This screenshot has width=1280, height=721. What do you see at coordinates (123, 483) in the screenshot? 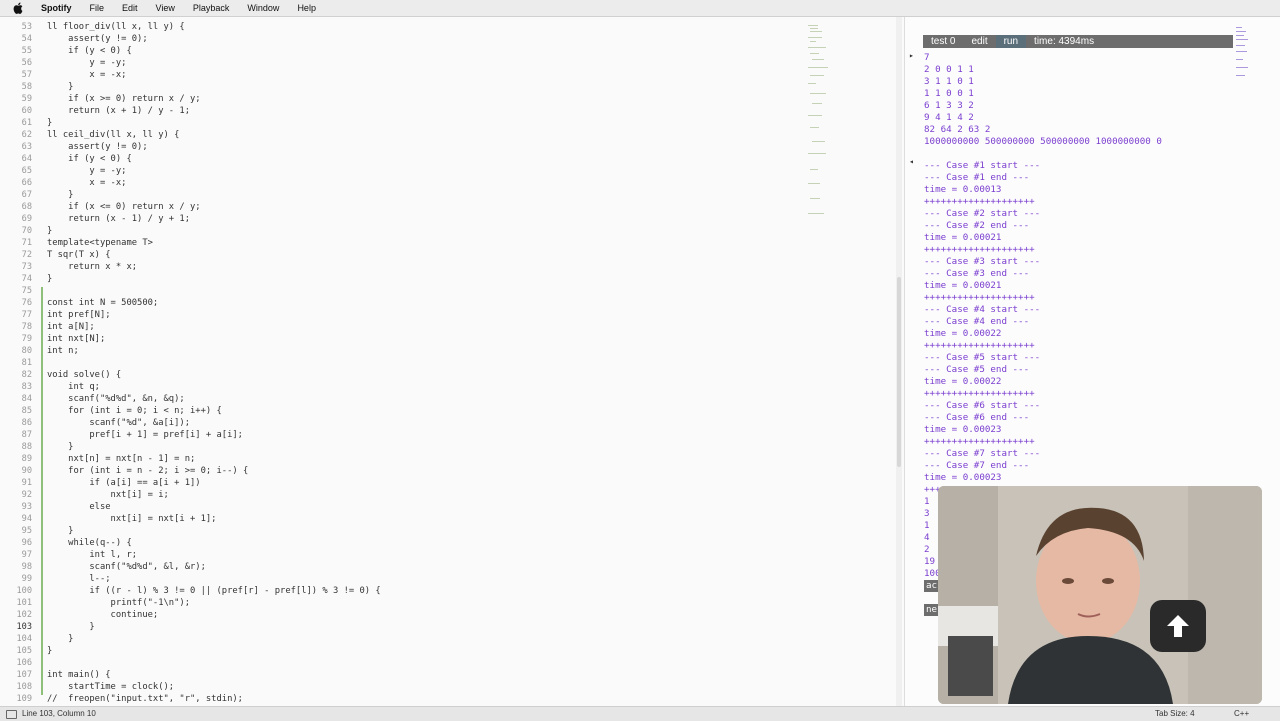
I see `code-line: if (a[i] == a[i + 1])` at bounding box center [123, 483].